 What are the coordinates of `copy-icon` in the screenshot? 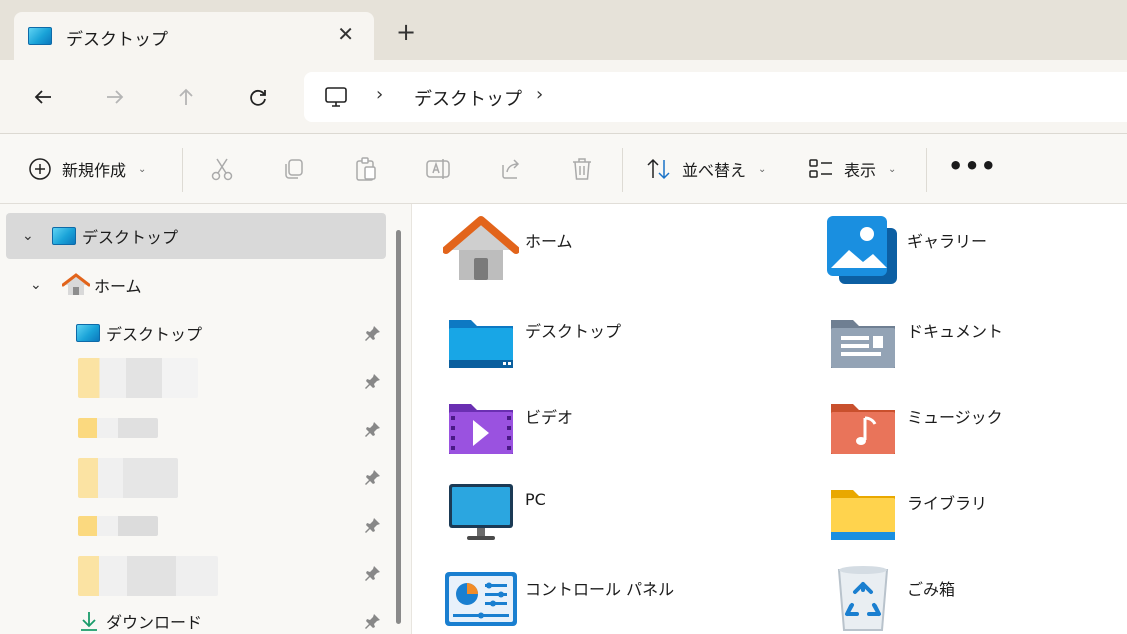 It's located at (294, 169).